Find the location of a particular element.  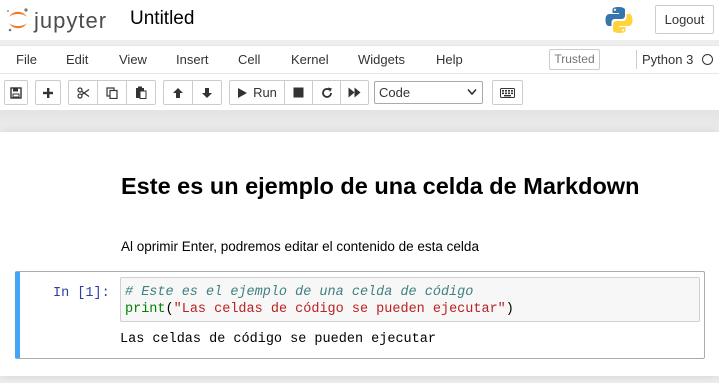

menu-file: File is located at coordinates (26, 59).